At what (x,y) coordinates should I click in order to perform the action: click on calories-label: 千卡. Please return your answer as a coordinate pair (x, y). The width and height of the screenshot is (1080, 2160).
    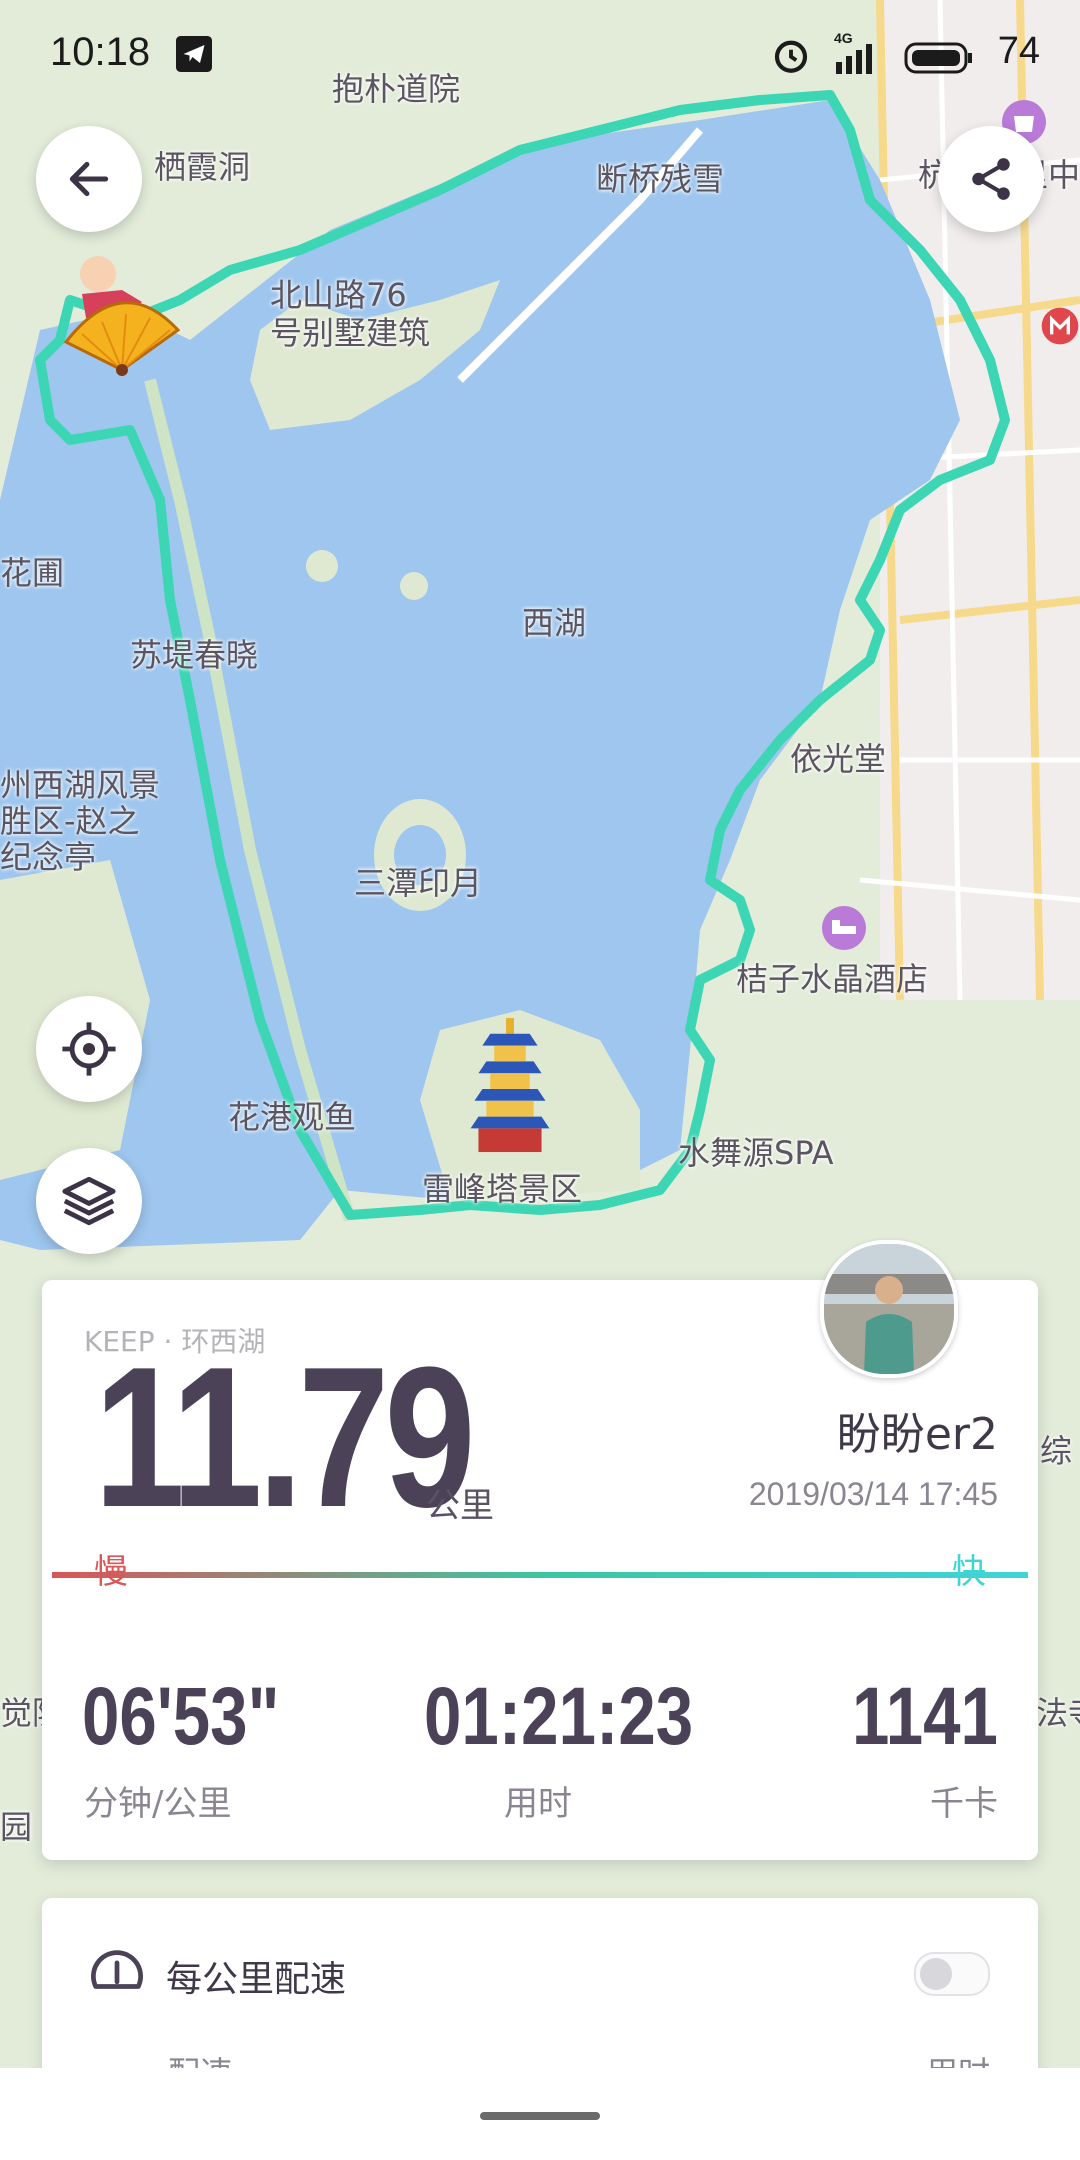
    Looking at the image, I should click on (964, 1804).